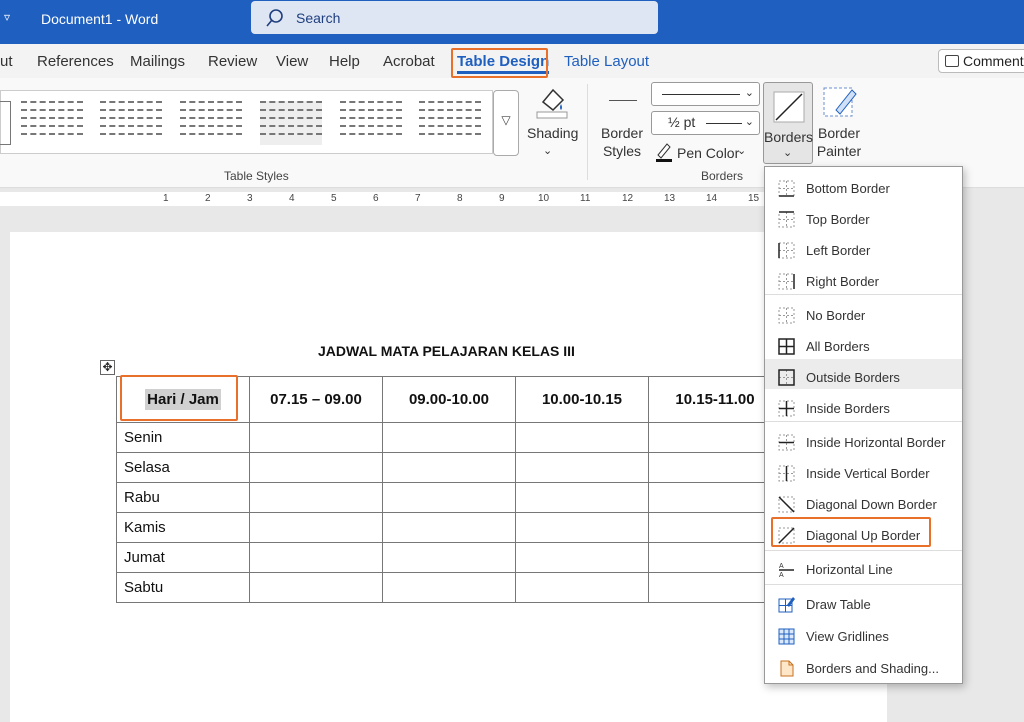  What do you see at coordinates (786, 188) in the screenshot?
I see `bottom-border-icon` at bounding box center [786, 188].